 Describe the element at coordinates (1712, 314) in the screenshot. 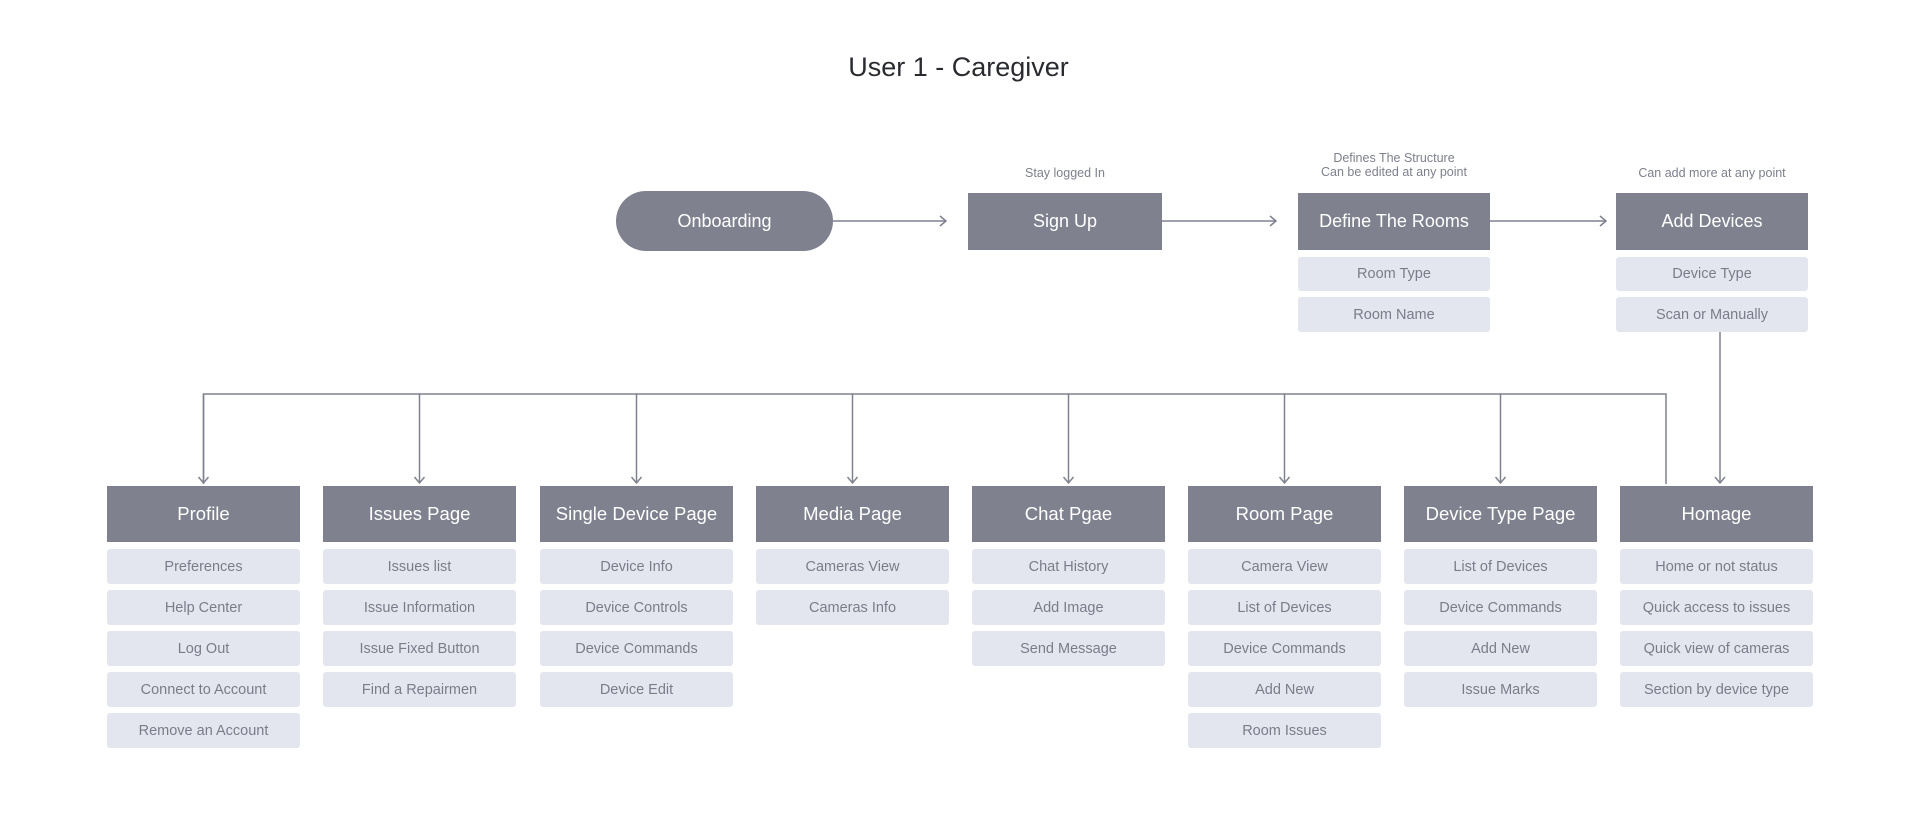

I see `devices-item: Scan or Manually` at that location.